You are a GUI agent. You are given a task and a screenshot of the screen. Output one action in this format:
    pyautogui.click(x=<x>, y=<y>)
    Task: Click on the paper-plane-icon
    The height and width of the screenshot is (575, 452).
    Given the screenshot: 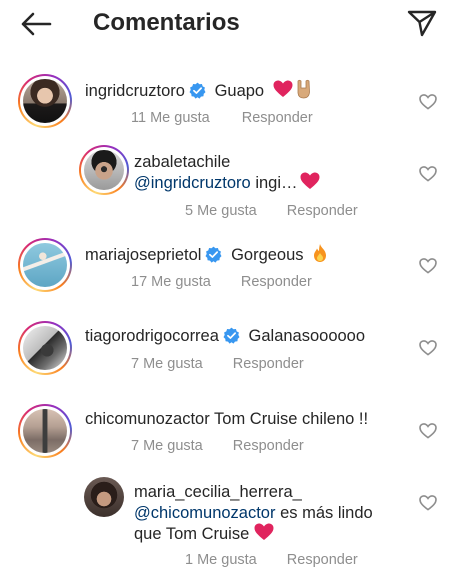 What is the action you would take?
    pyautogui.click(x=422, y=23)
    